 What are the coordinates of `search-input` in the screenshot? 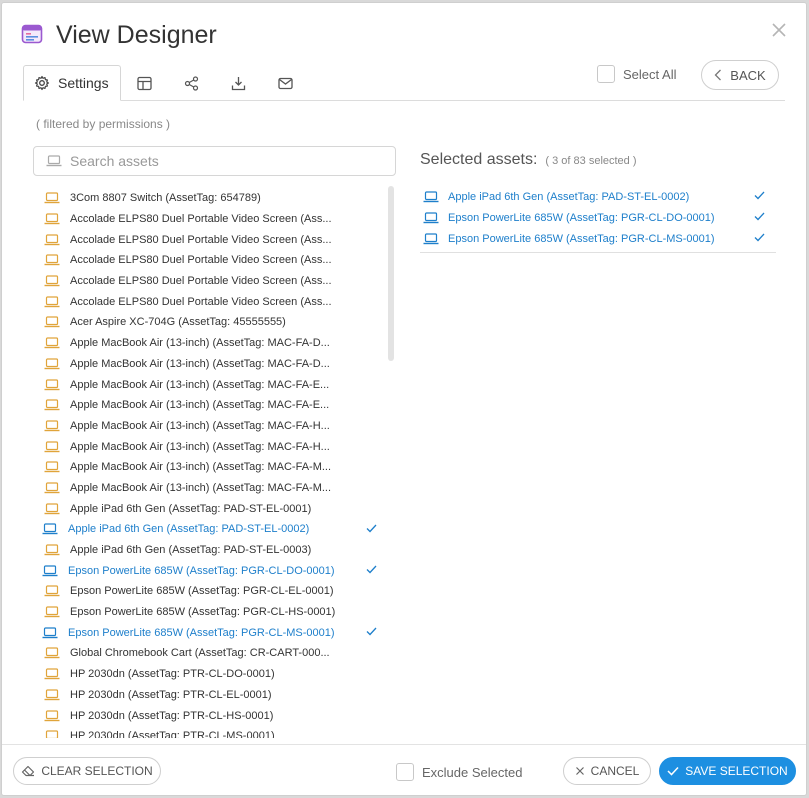 It's located at (220, 161).